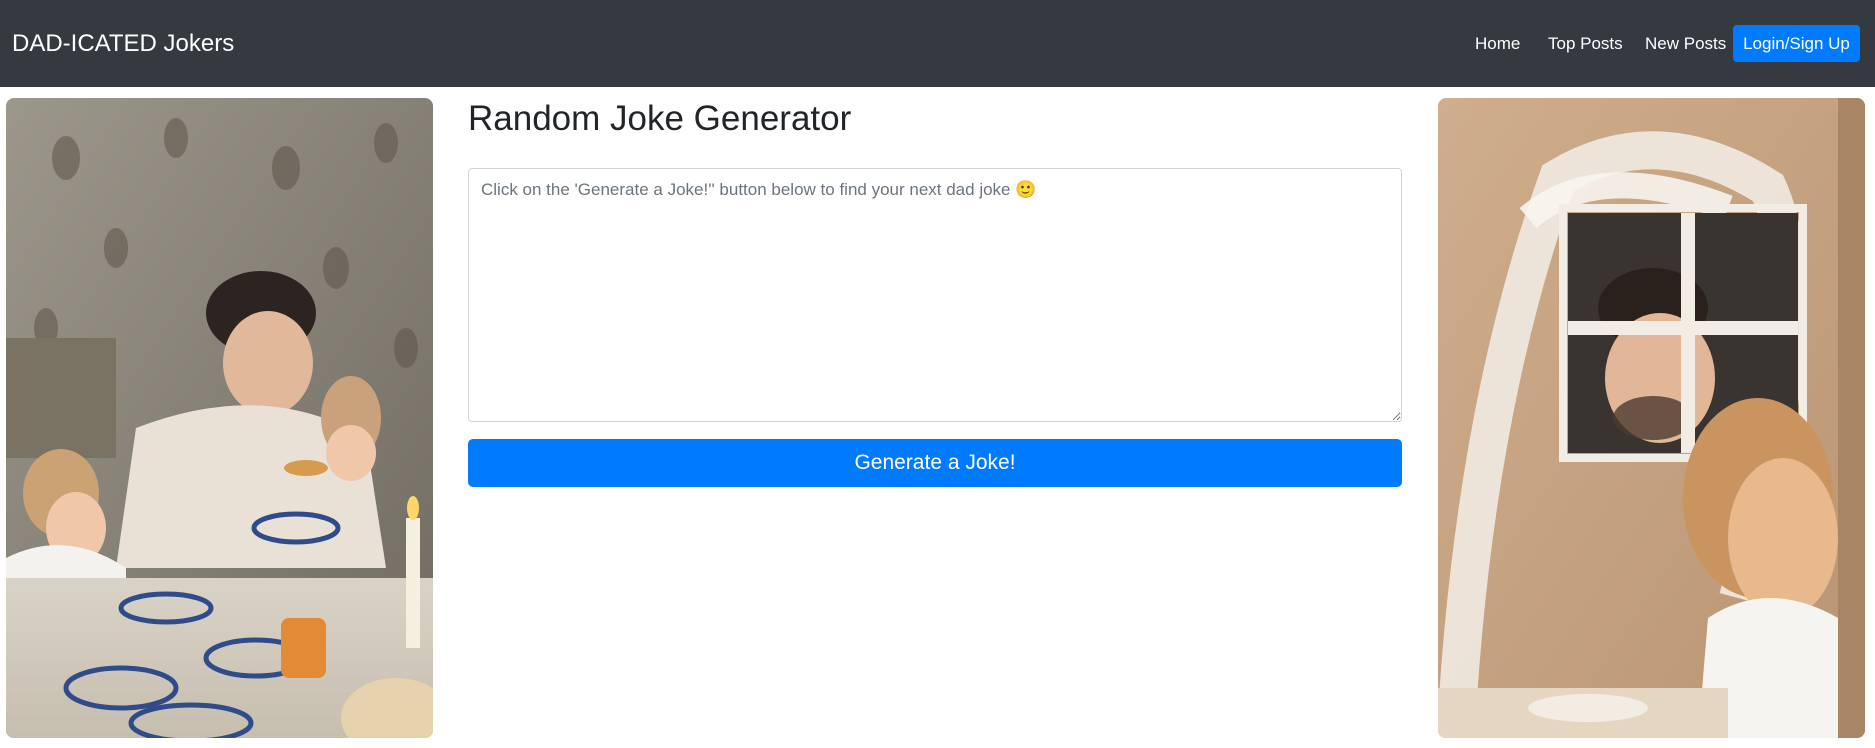 This screenshot has height=748, width=1875. Describe the element at coordinates (123, 44) in the screenshot. I see `brand-logo: DAD-ICATED Jokers` at that location.